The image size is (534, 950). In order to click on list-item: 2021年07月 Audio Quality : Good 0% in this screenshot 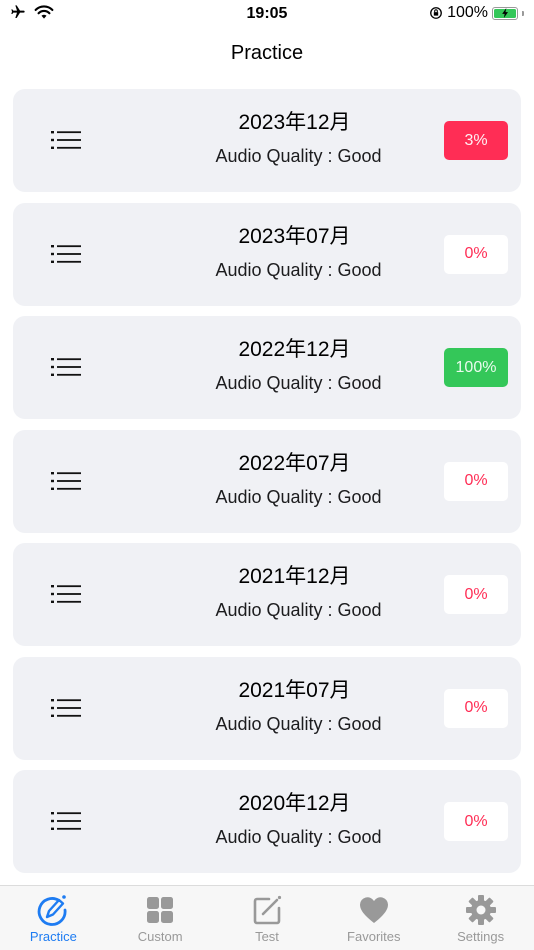, I will do `click(267, 708)`.